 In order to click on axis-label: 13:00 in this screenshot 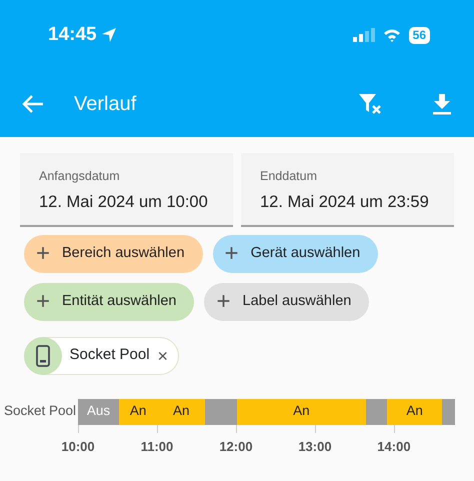, I will do `click(315, 447)`.